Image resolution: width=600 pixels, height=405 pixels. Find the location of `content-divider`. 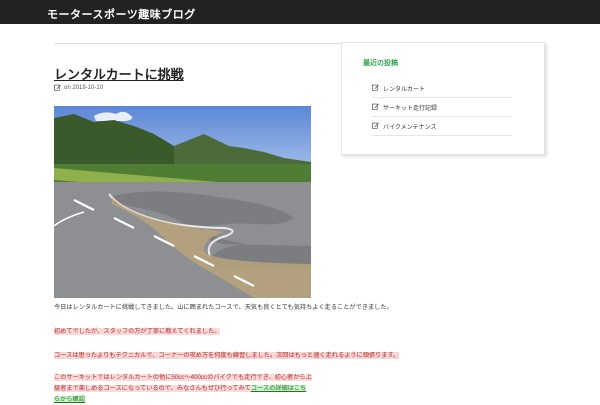

content-divider is located at coordinates (198, 43).